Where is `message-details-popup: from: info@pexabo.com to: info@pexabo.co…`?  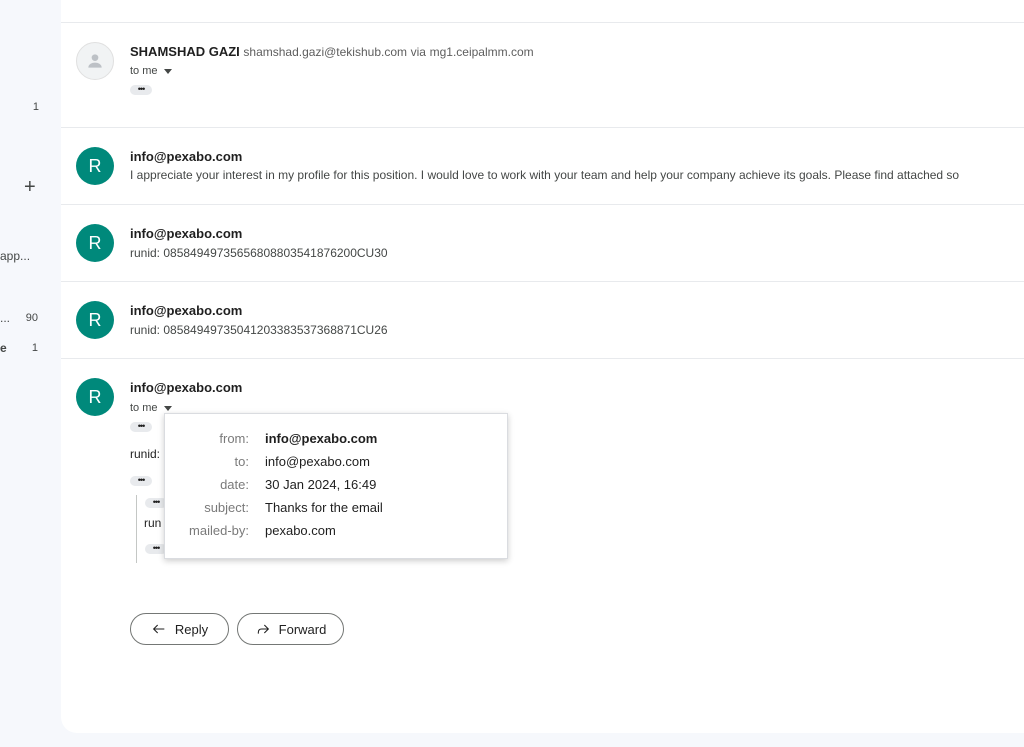 message-details-popup: from: info@pexabo.com to: info@pexabo.co… is located at coordinates (336, 486).